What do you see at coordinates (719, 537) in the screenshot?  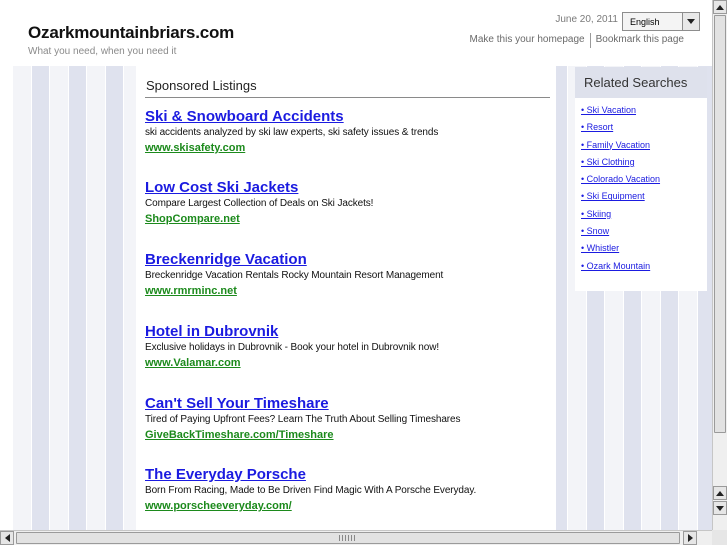 I see `scrollbar-corner` at bounding box center [719, 537].